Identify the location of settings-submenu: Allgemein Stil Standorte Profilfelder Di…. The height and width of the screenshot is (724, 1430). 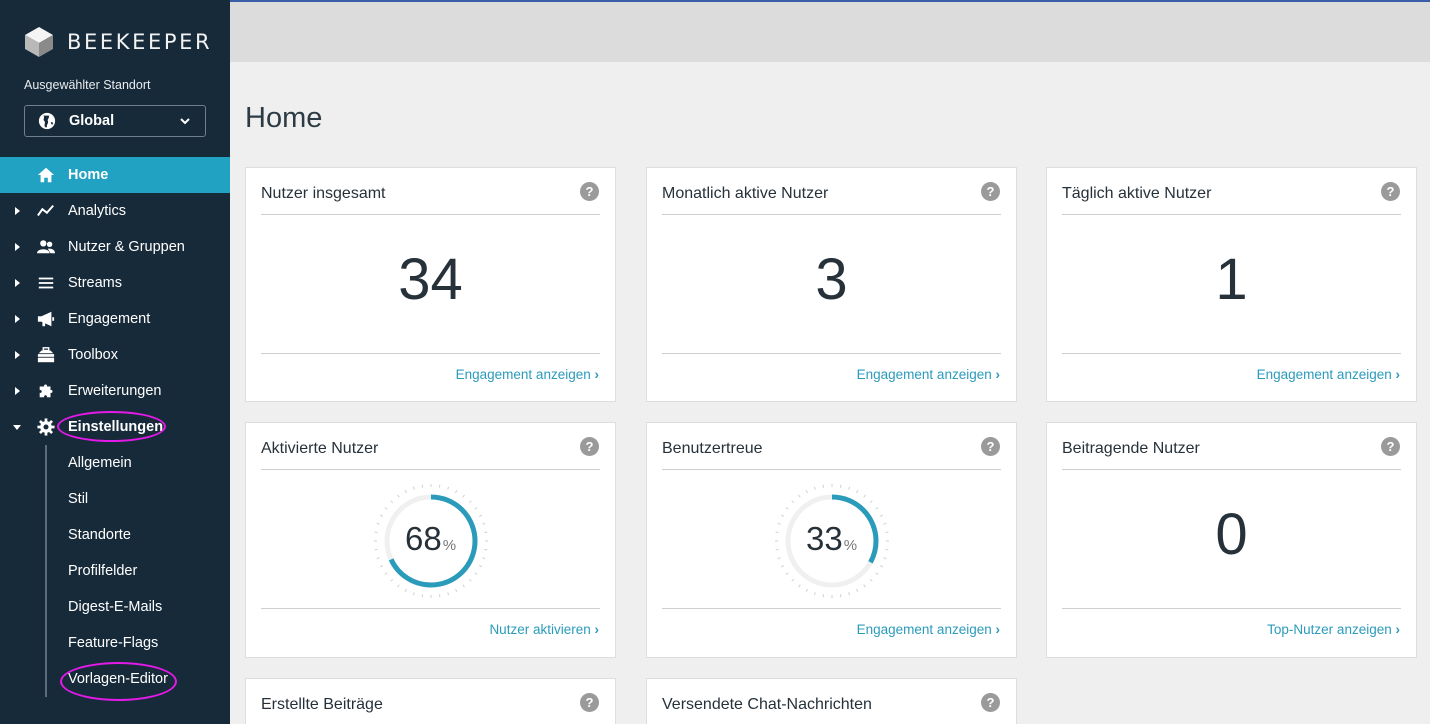
(115, 571).